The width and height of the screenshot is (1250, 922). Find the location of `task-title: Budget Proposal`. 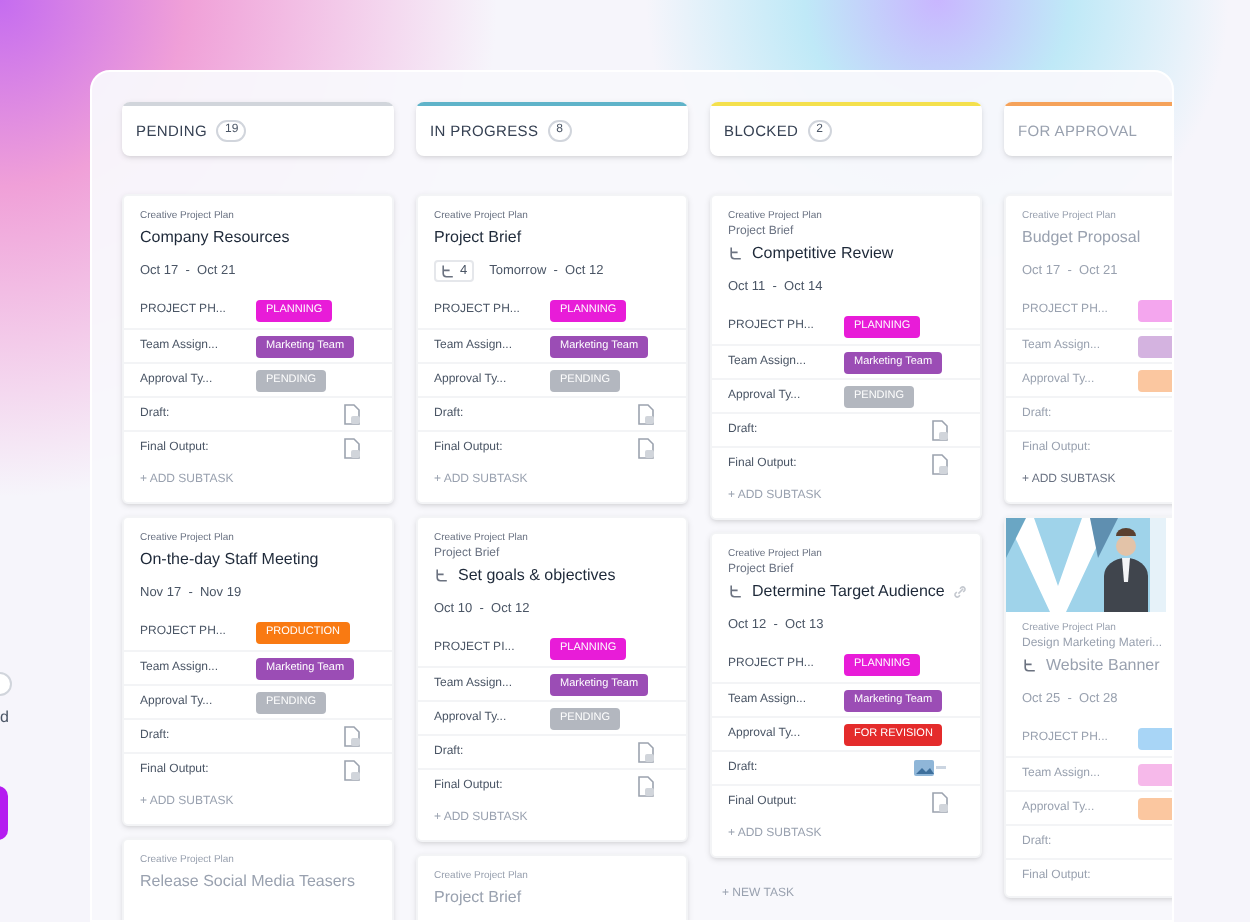

task-title: Budget Proposal is located at coordinates (1081, 238).